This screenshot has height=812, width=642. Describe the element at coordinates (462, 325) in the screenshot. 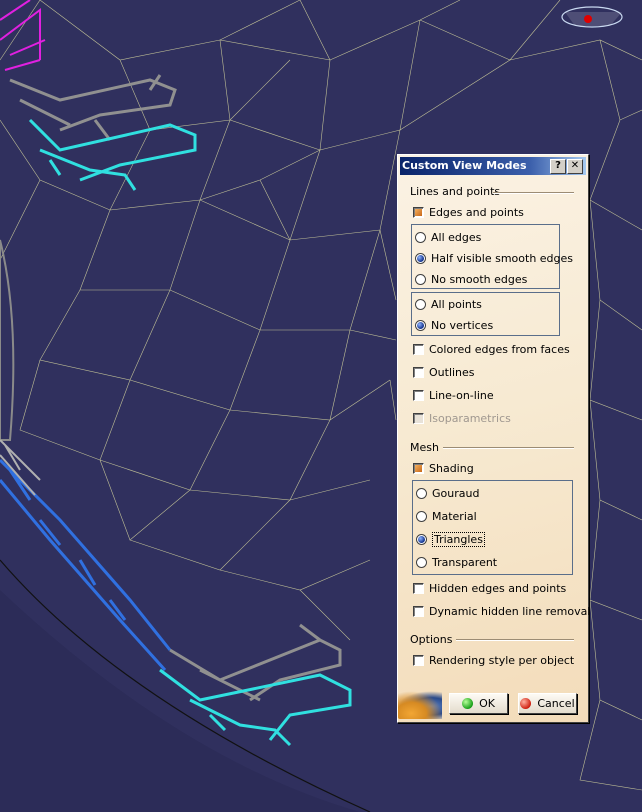

I see `radio-label: No vertices` at that location.